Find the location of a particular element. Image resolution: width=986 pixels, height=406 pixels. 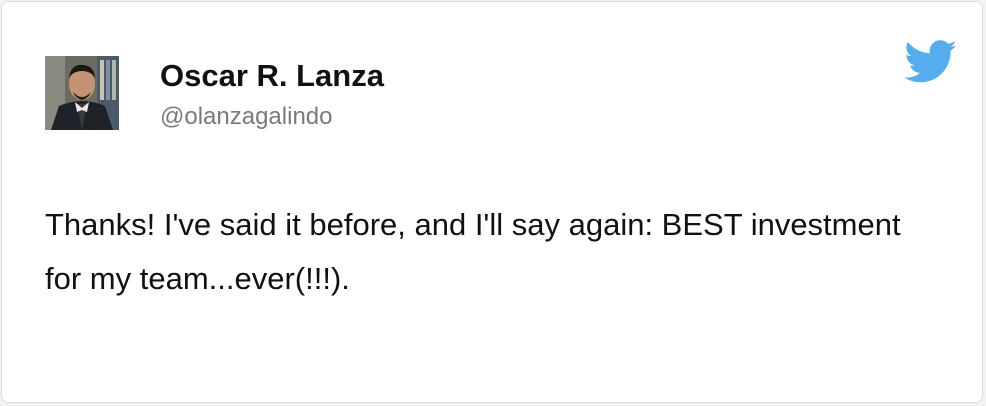

author-handle: @olanzagalindo is located at coordinates (246, 117).